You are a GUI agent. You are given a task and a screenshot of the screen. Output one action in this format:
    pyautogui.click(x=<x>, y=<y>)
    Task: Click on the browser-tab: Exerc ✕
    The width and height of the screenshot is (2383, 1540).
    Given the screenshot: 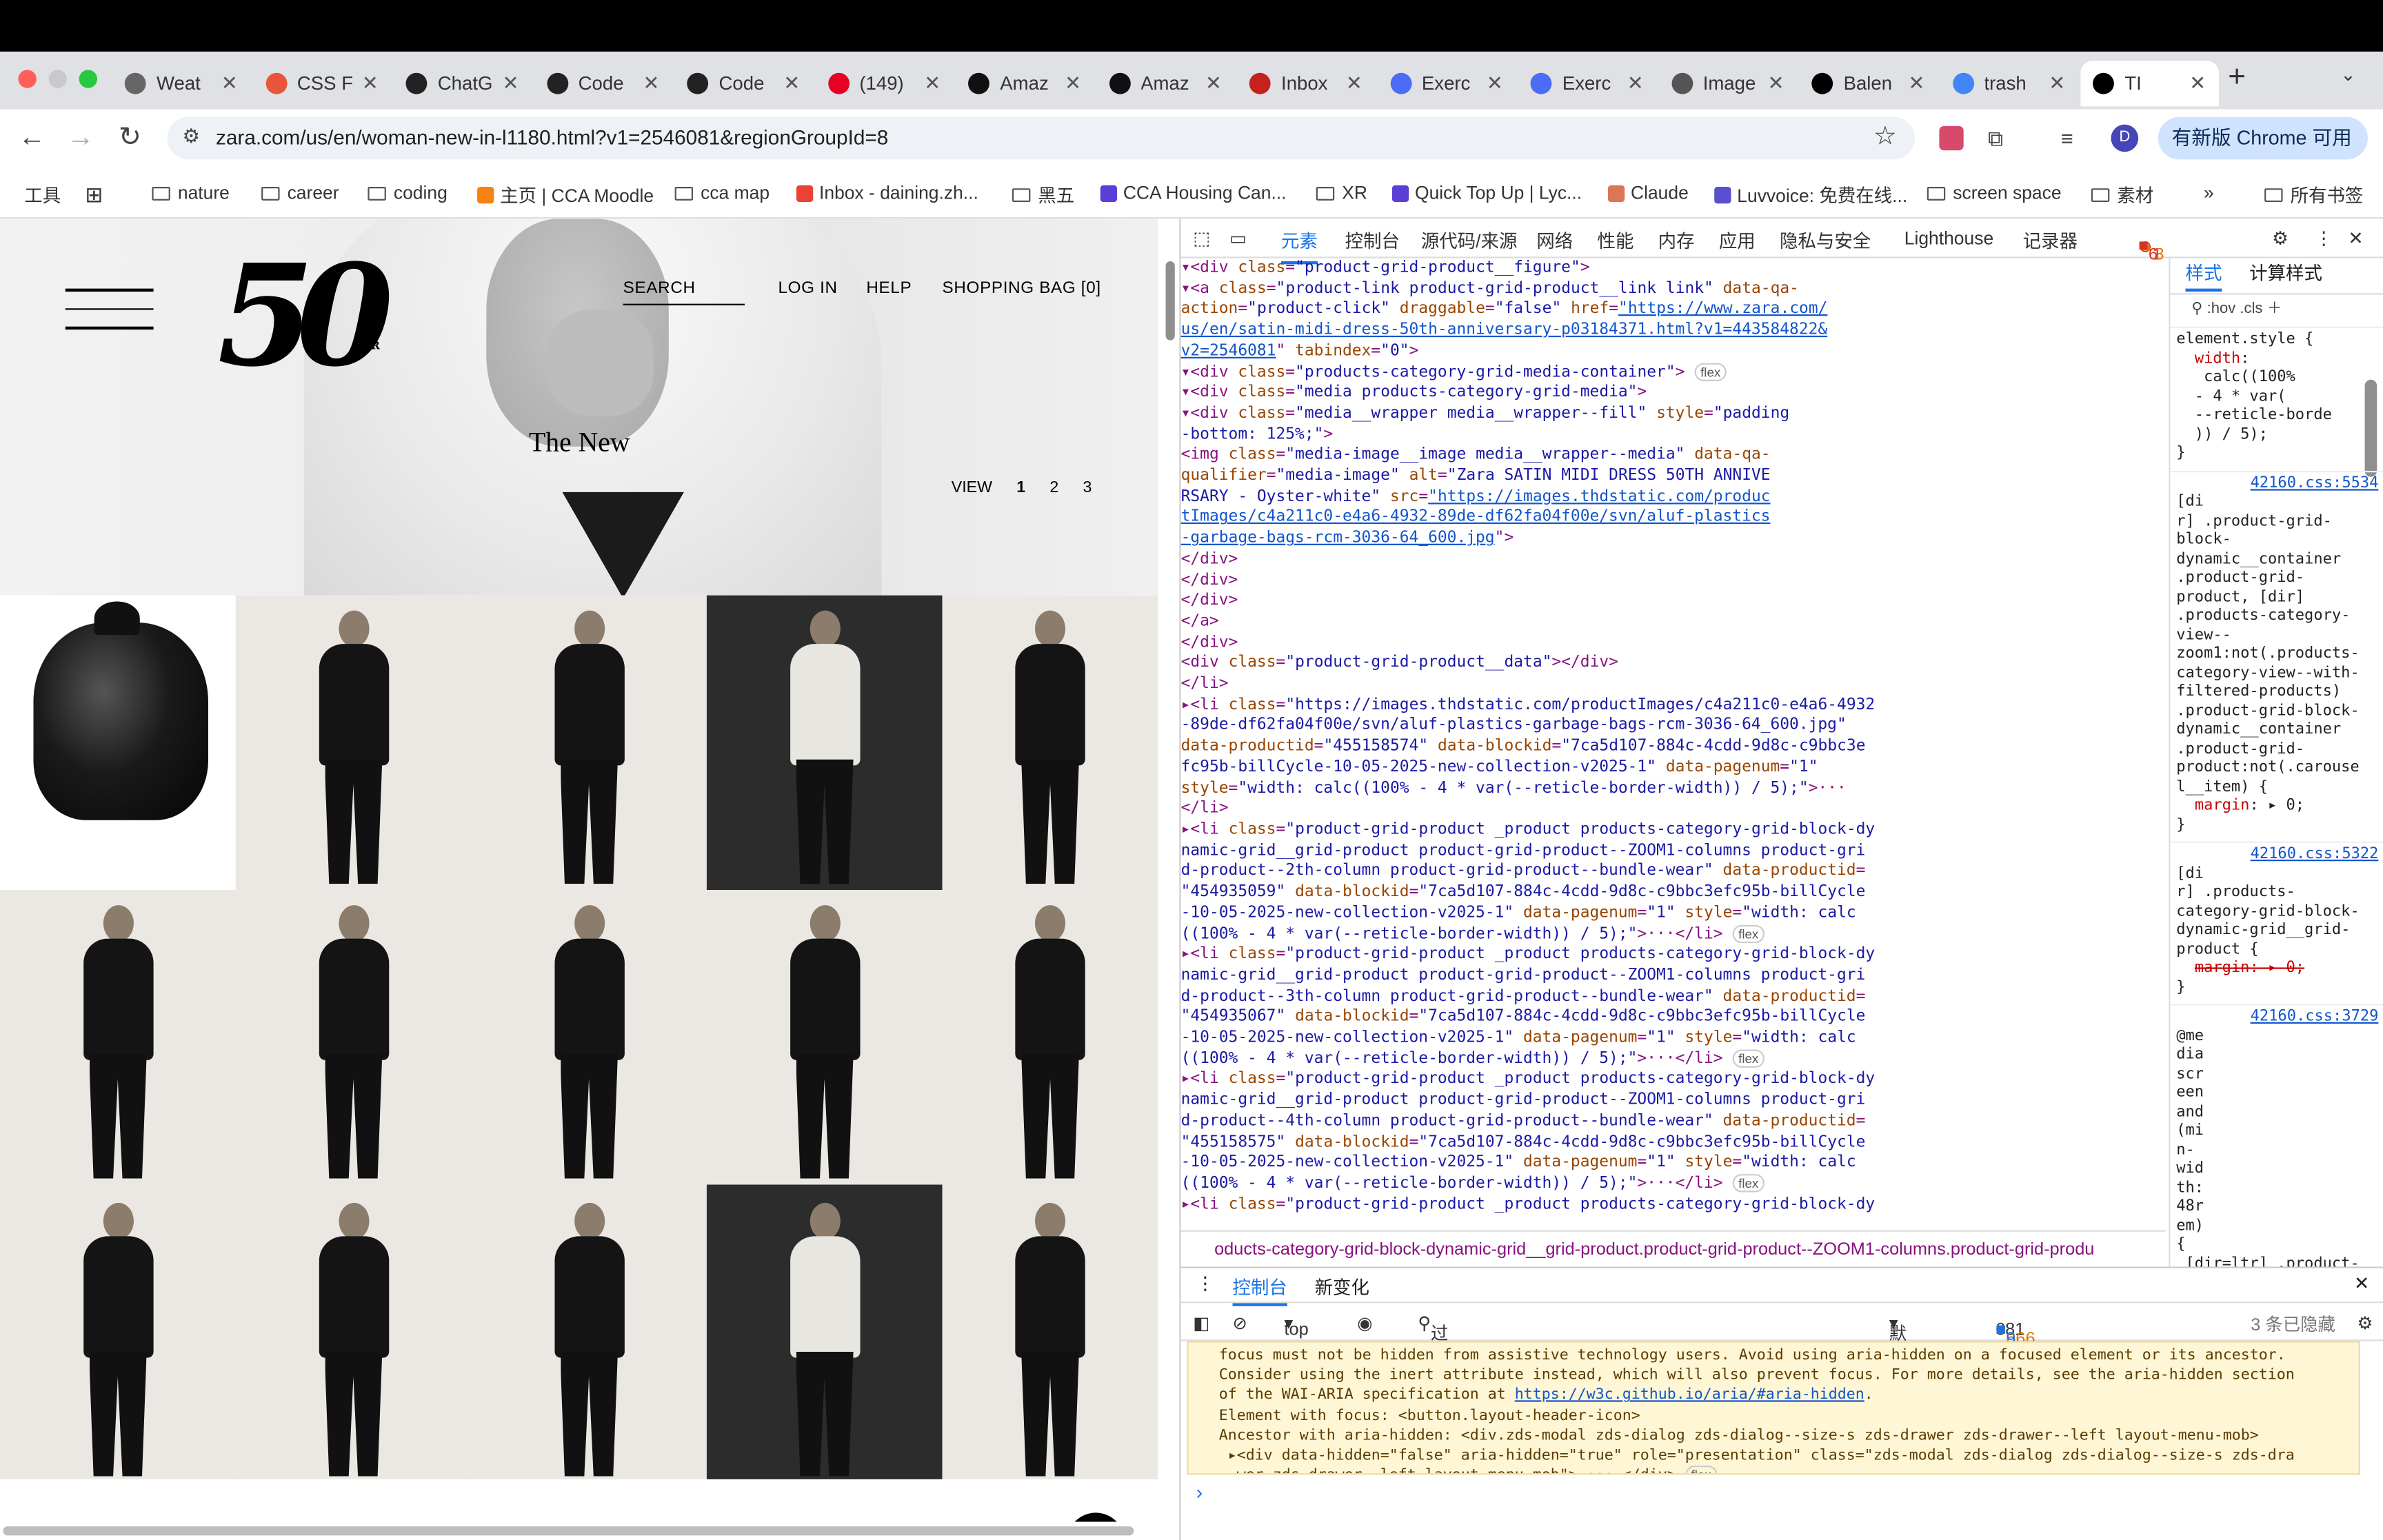 What is the action you would take?
    pyautogui.click(x=1587, y=84)
    